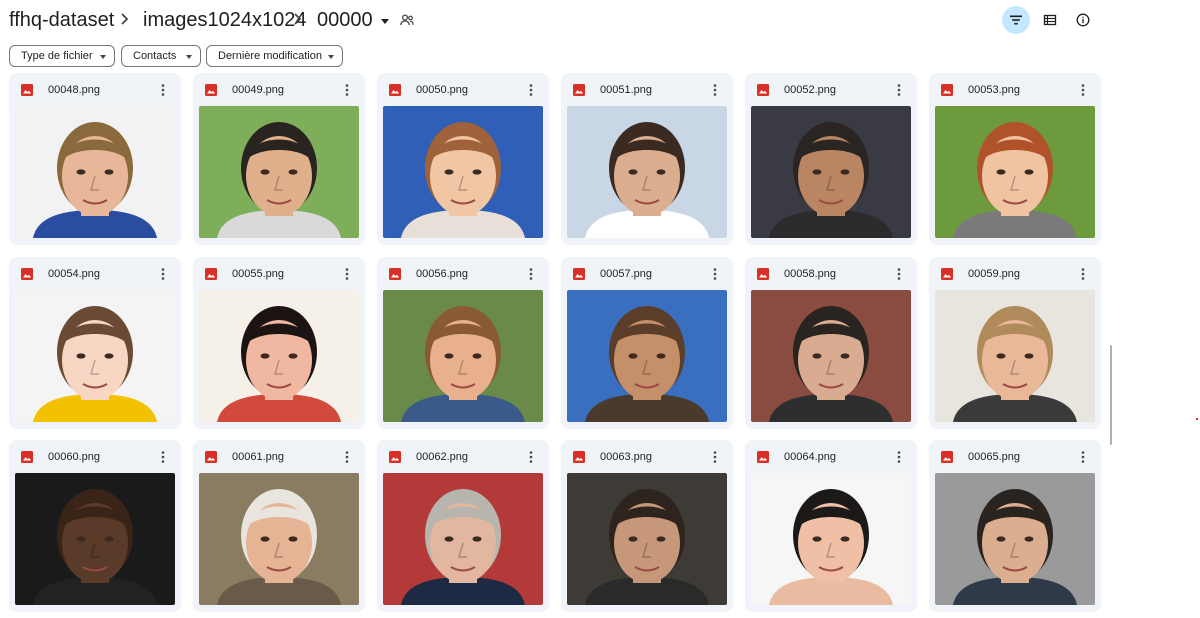  I want to click on breadcrumb-current-label: 00000, so click(345, 20).